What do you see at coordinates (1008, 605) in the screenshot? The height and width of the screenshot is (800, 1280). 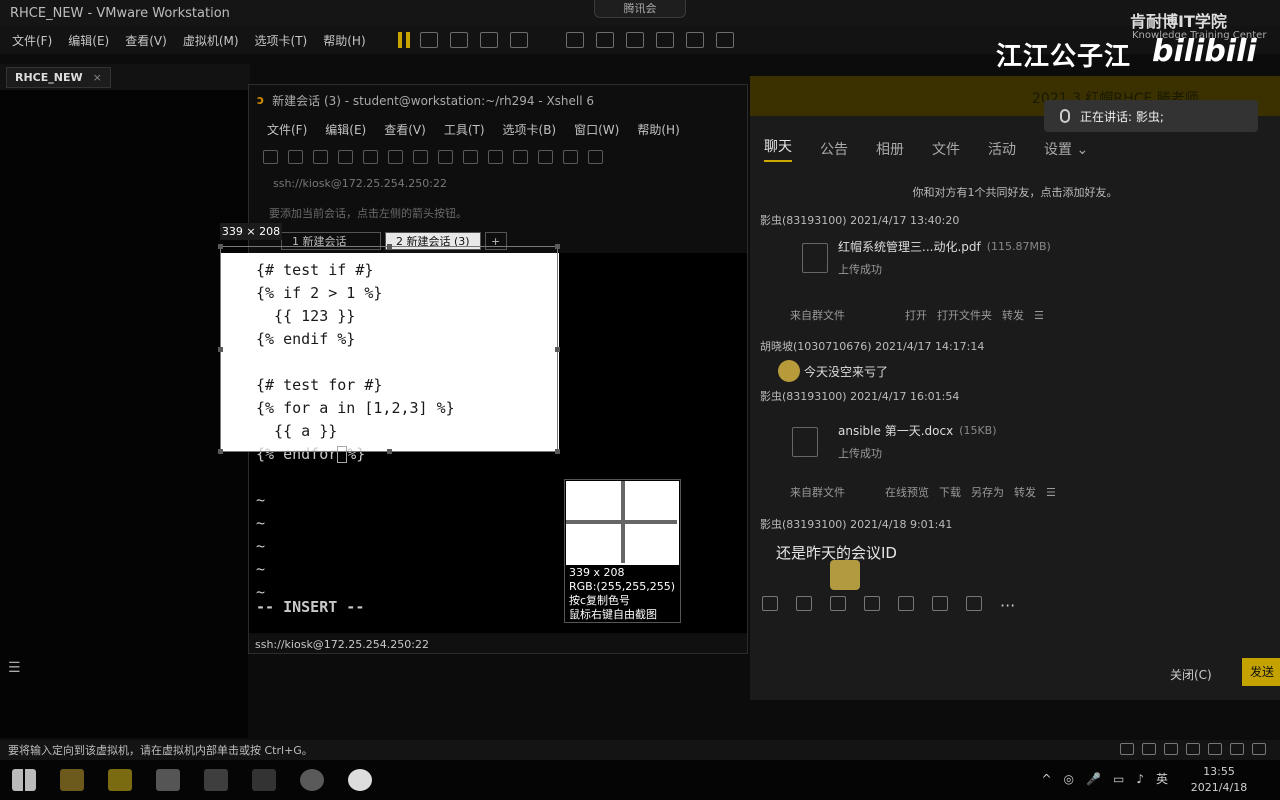 I see `more-icon: ···` at bounding box center [1008, 605].